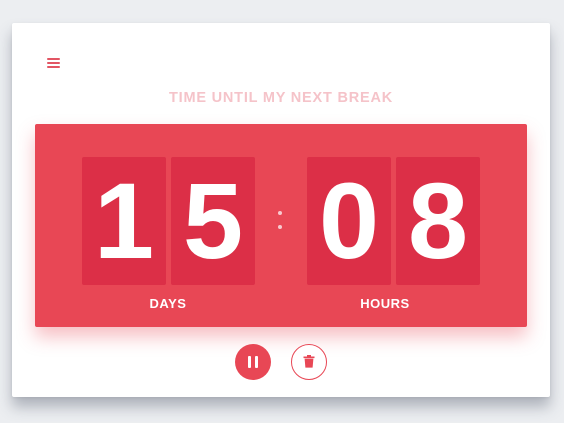 This screenshot has height=423, width=564. What do you see at coordinates (438, 221) in the screenshot?
I see `hours-digit-ones: 8` at bounding box center [438, 221].